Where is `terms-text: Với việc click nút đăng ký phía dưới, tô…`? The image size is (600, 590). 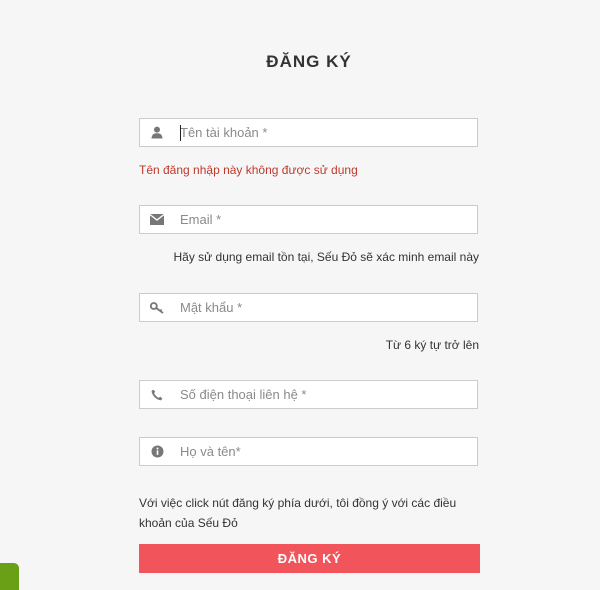
terms-text: Với việc click nút đăng ký phía dưới, tô… is located at coordinates (298, 513).